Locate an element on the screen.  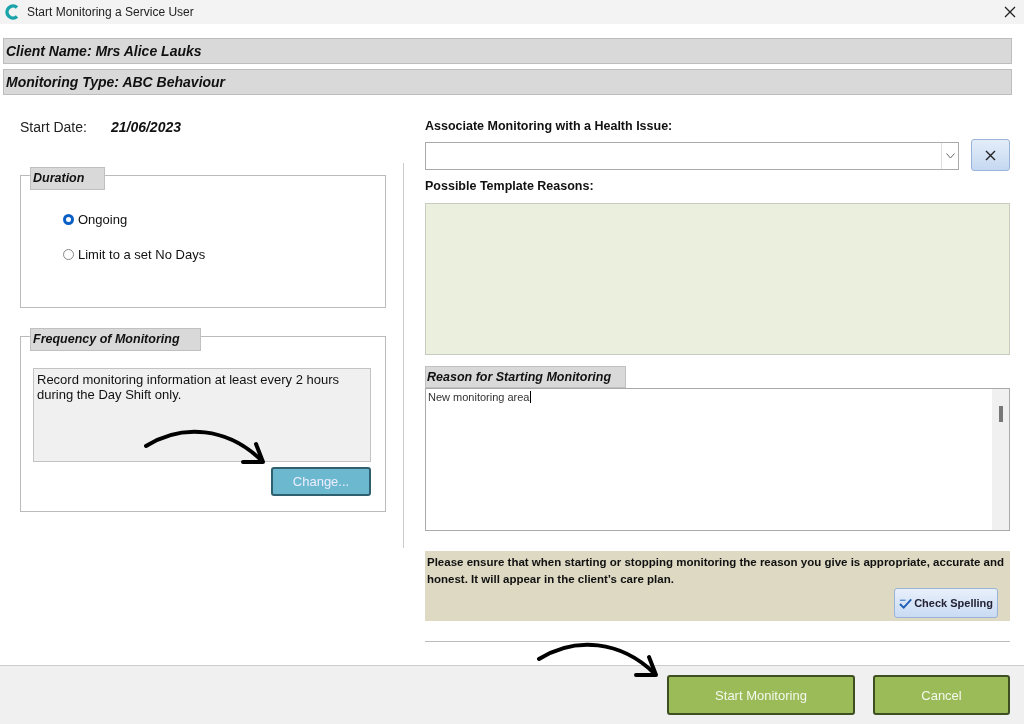
app-logo-icon is located at coordinates (12, 12).